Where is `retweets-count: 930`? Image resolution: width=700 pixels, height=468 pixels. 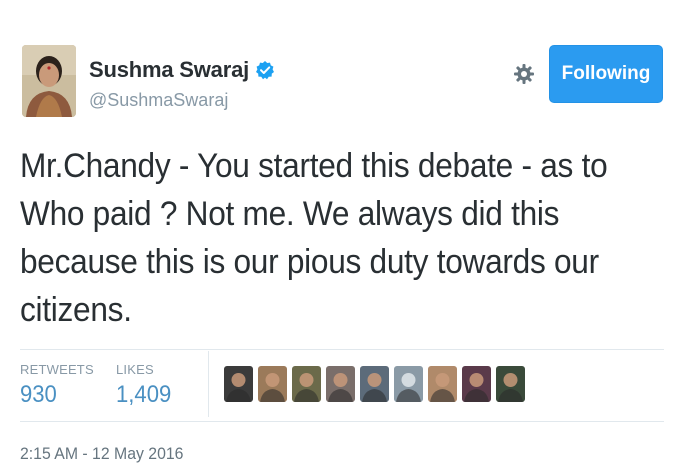 retweets-count: 930 is located at coordinates (38, 394).